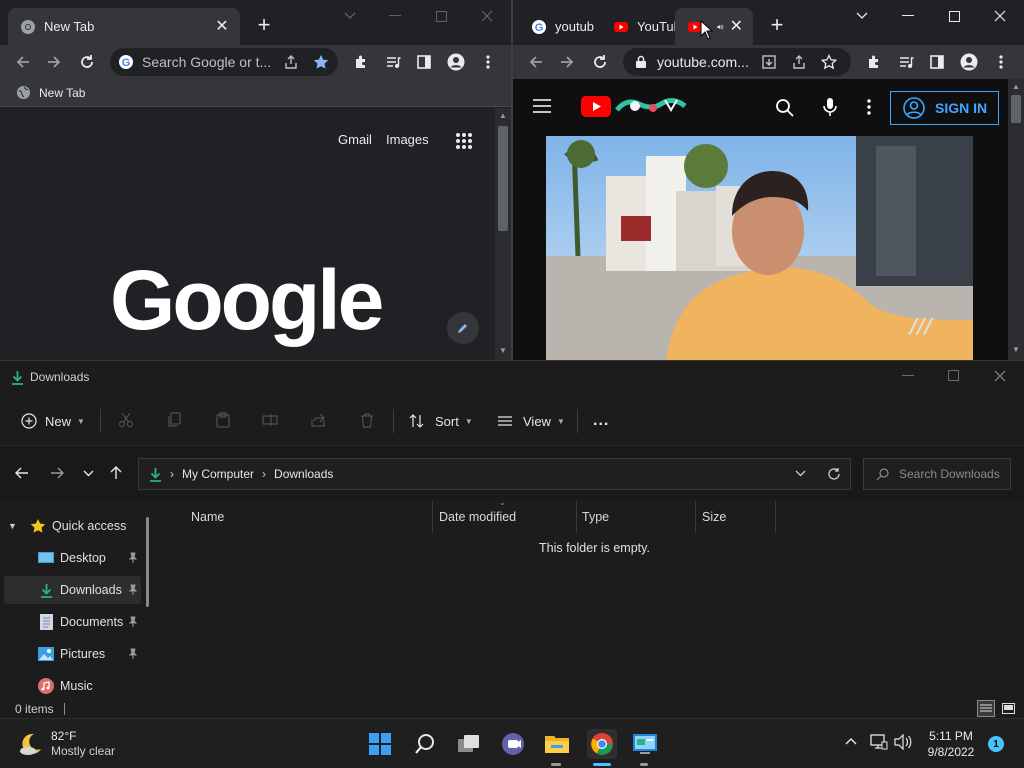 Image resolution: width=1024 pixels, height=768 pixels. Describe the element at coordinates (303, 474) in the screenshot. I see `breadcrumb-downloads: Downloads` at that location.